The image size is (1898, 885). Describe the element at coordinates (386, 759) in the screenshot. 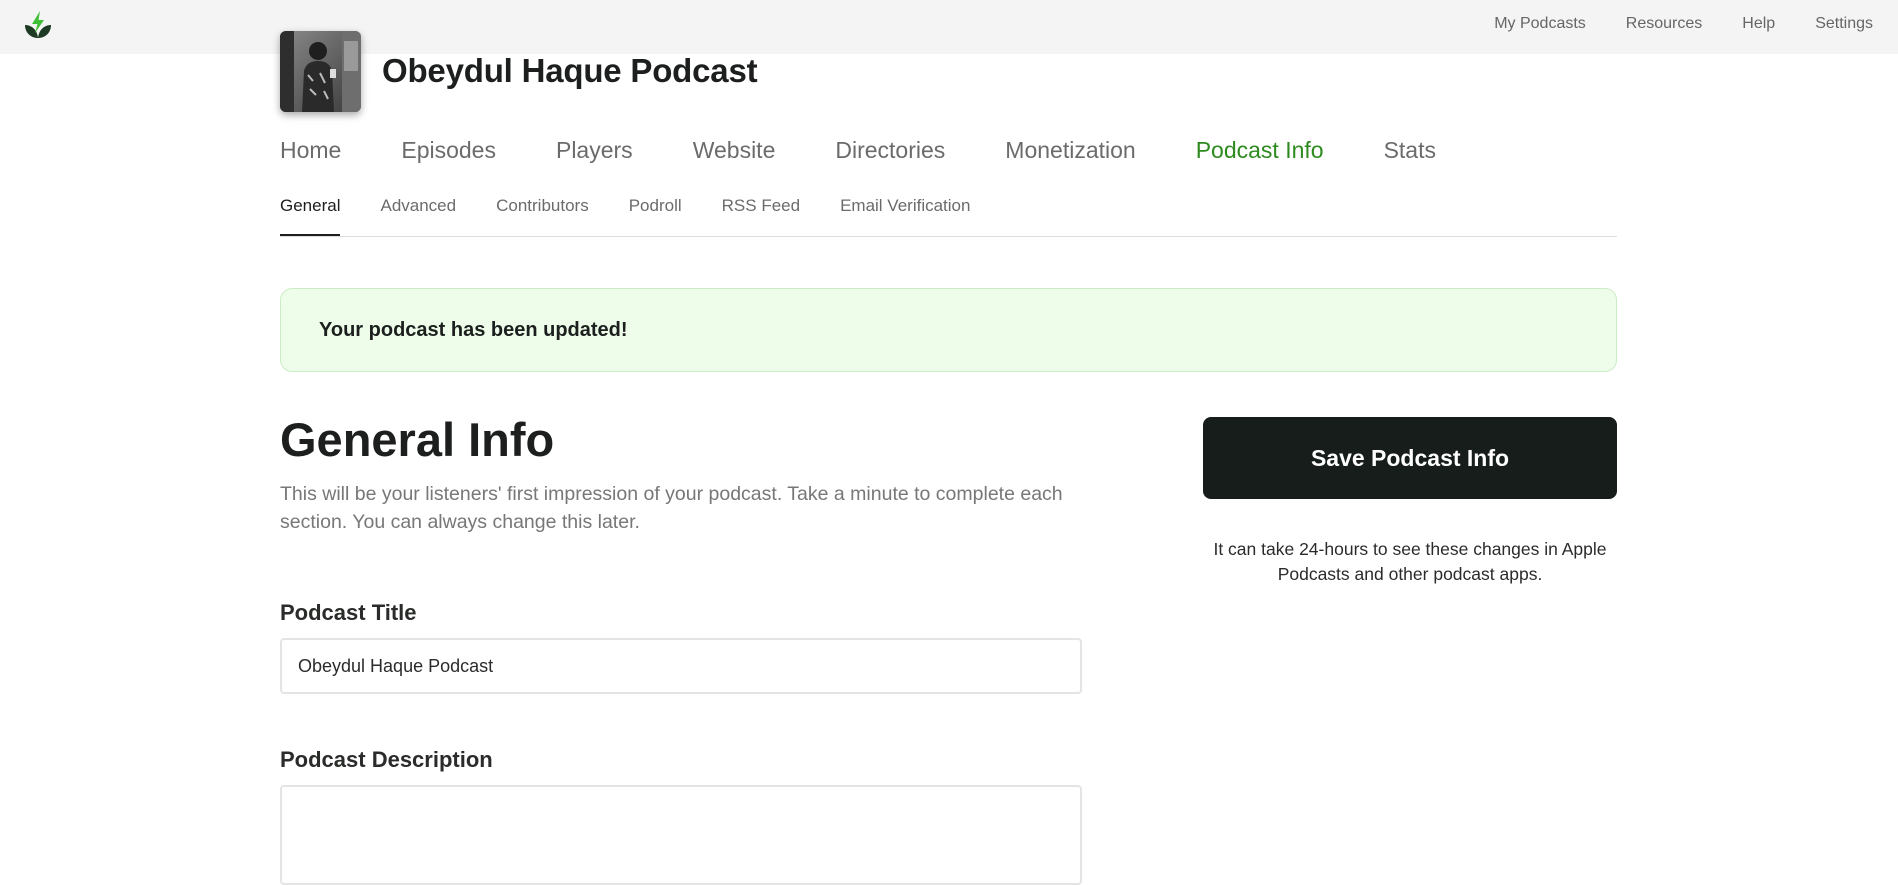

I see `podcast-description-label: Podcast Description` at that location.